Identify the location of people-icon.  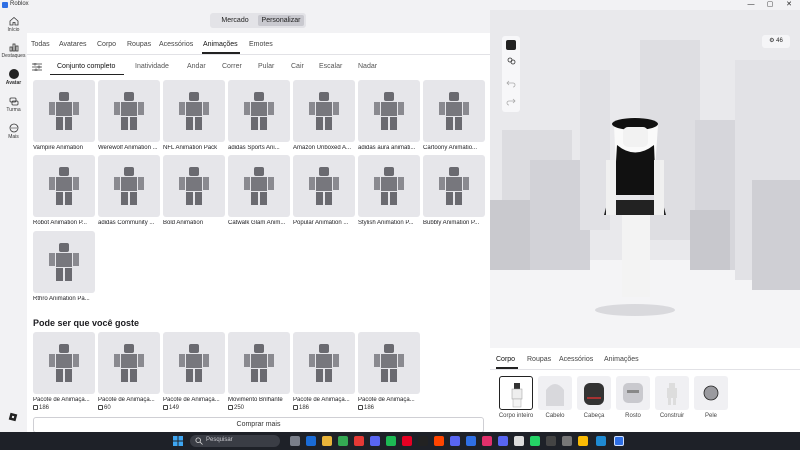
(511, 61).